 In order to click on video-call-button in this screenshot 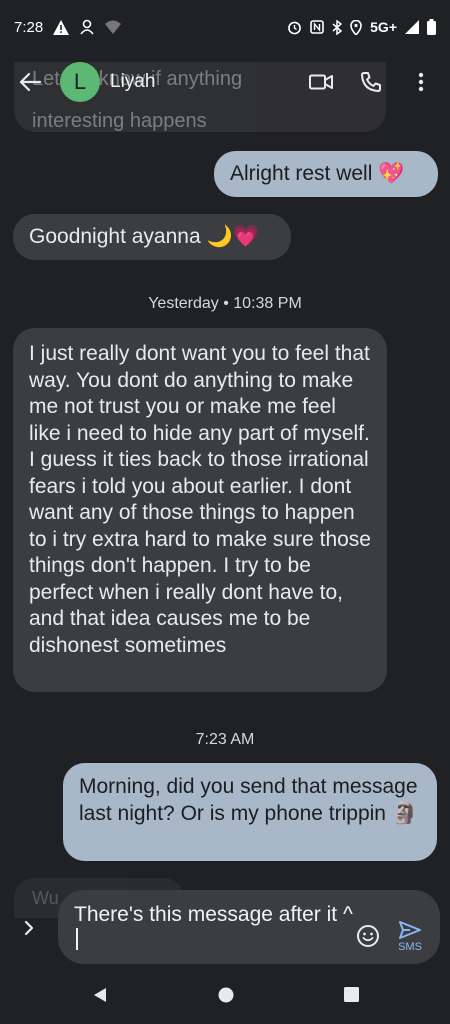, I will do `click(321, 82)`.